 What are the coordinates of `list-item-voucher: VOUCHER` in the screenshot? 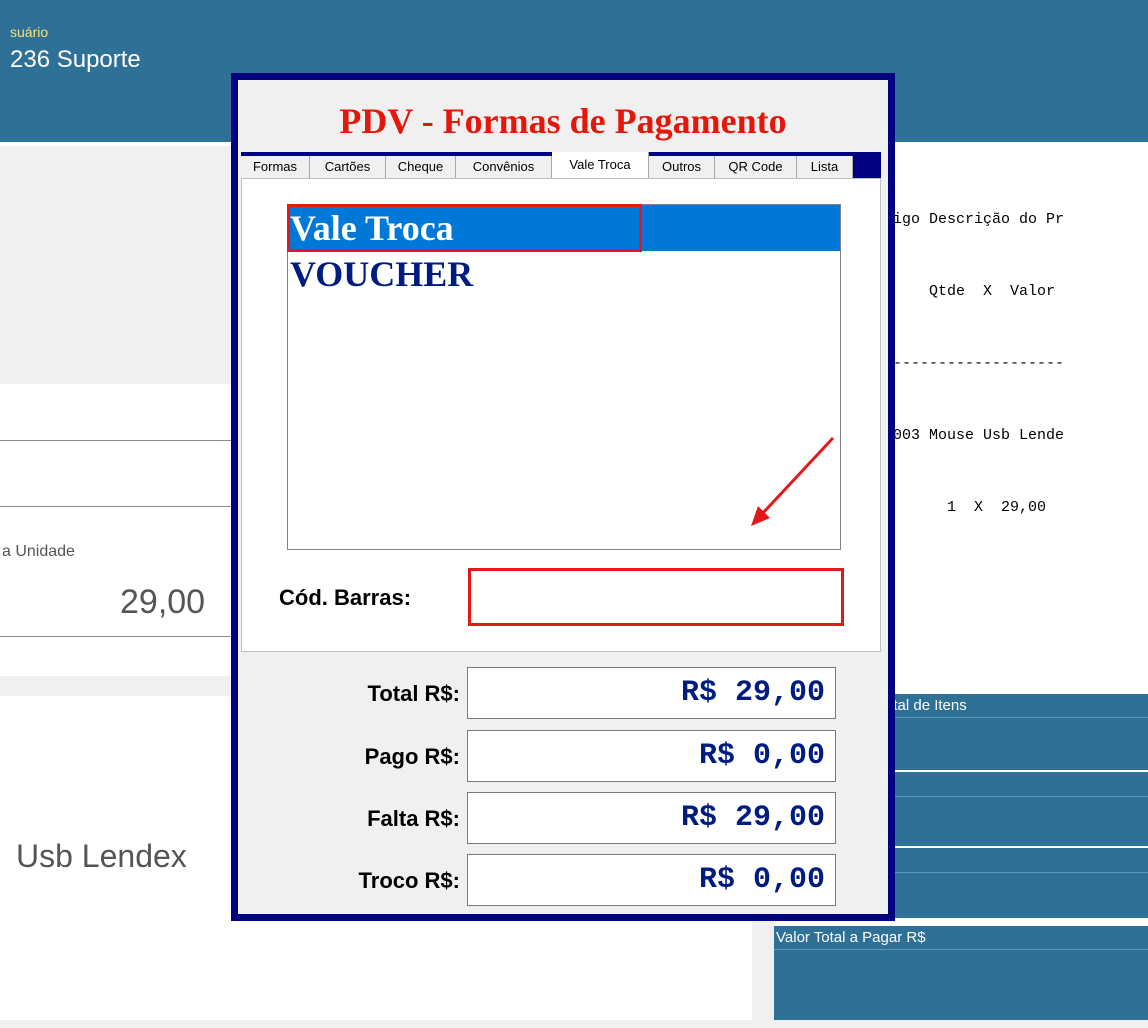 It's located at (564, 274).